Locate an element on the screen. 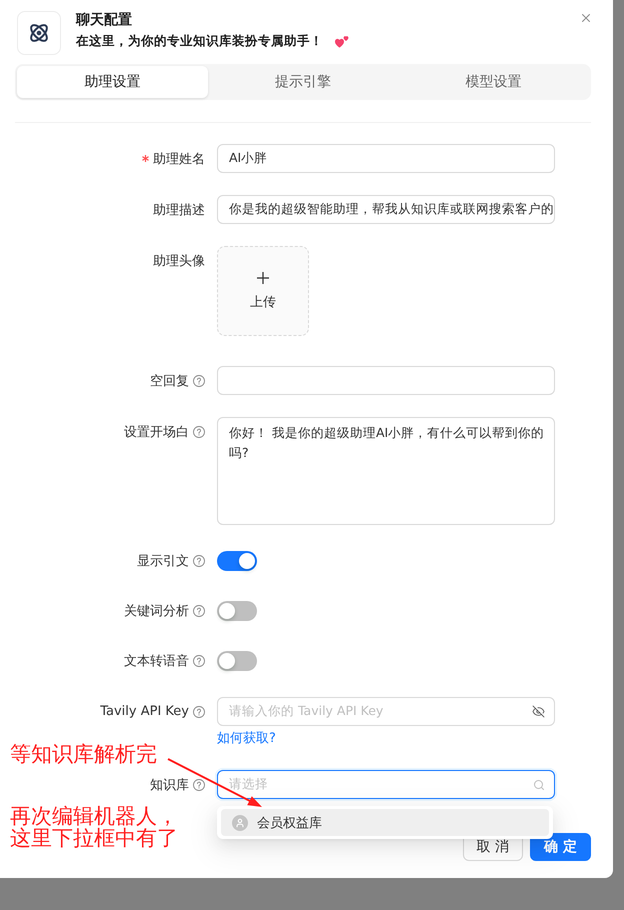 This screenshot has height=910, width=624. dialog-title: 聊天配置 is located at coordinates (104, 20).